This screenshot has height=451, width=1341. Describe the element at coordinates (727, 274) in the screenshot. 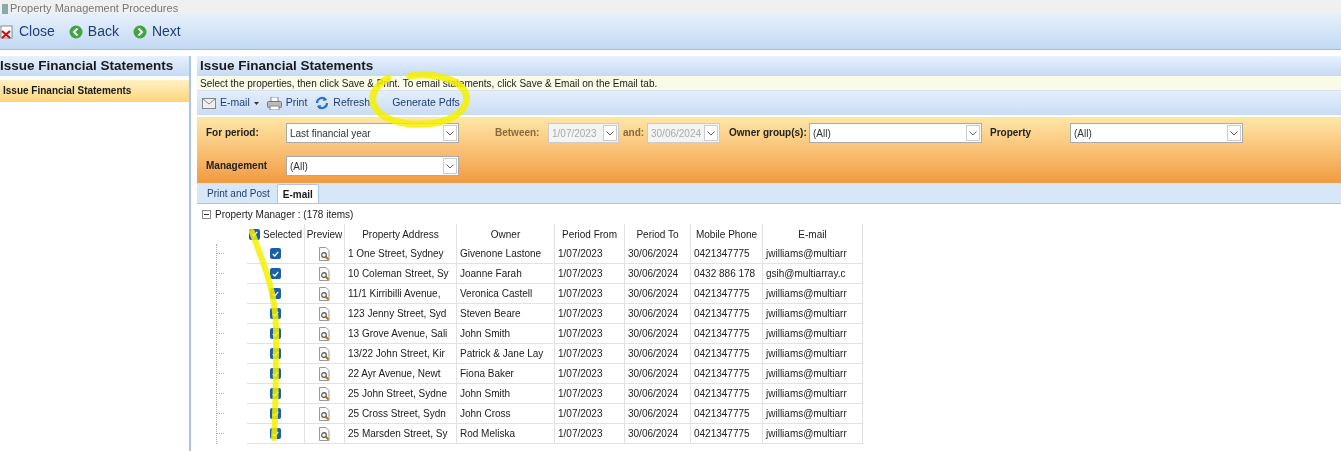

I see `table-cell: 0432 886 178` at that location.